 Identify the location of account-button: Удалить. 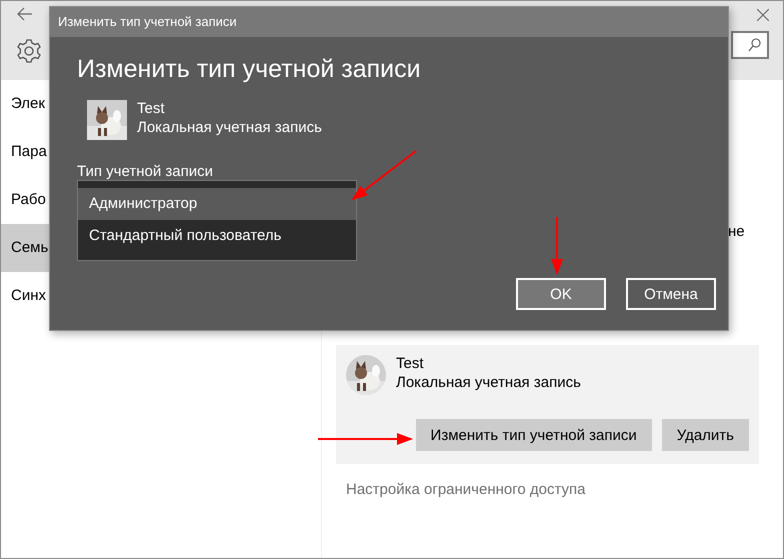
(705, 435).